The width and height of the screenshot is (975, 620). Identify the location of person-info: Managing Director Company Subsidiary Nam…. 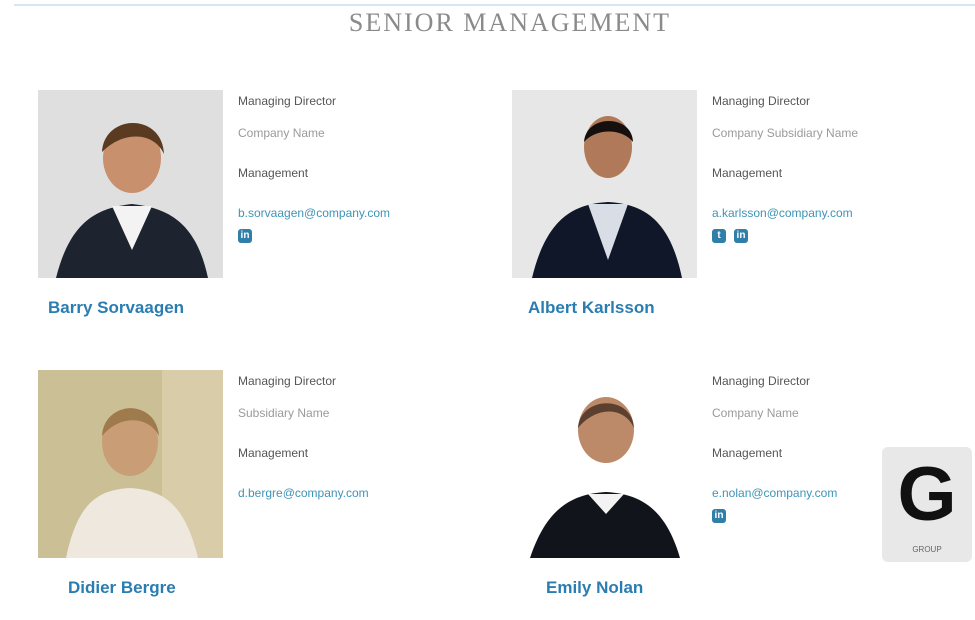
(829, 166).